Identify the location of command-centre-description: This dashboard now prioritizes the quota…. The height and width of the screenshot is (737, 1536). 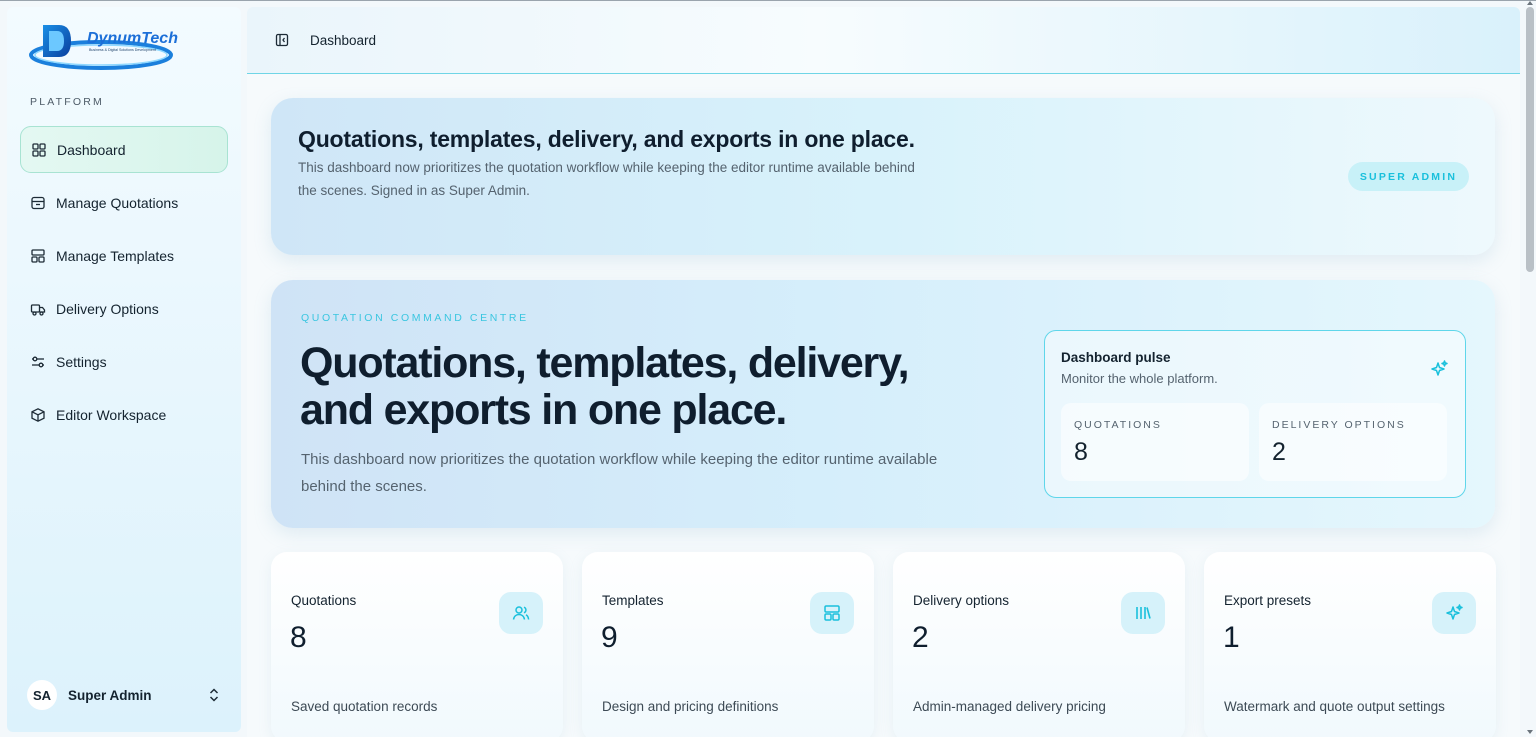
(619, 473).